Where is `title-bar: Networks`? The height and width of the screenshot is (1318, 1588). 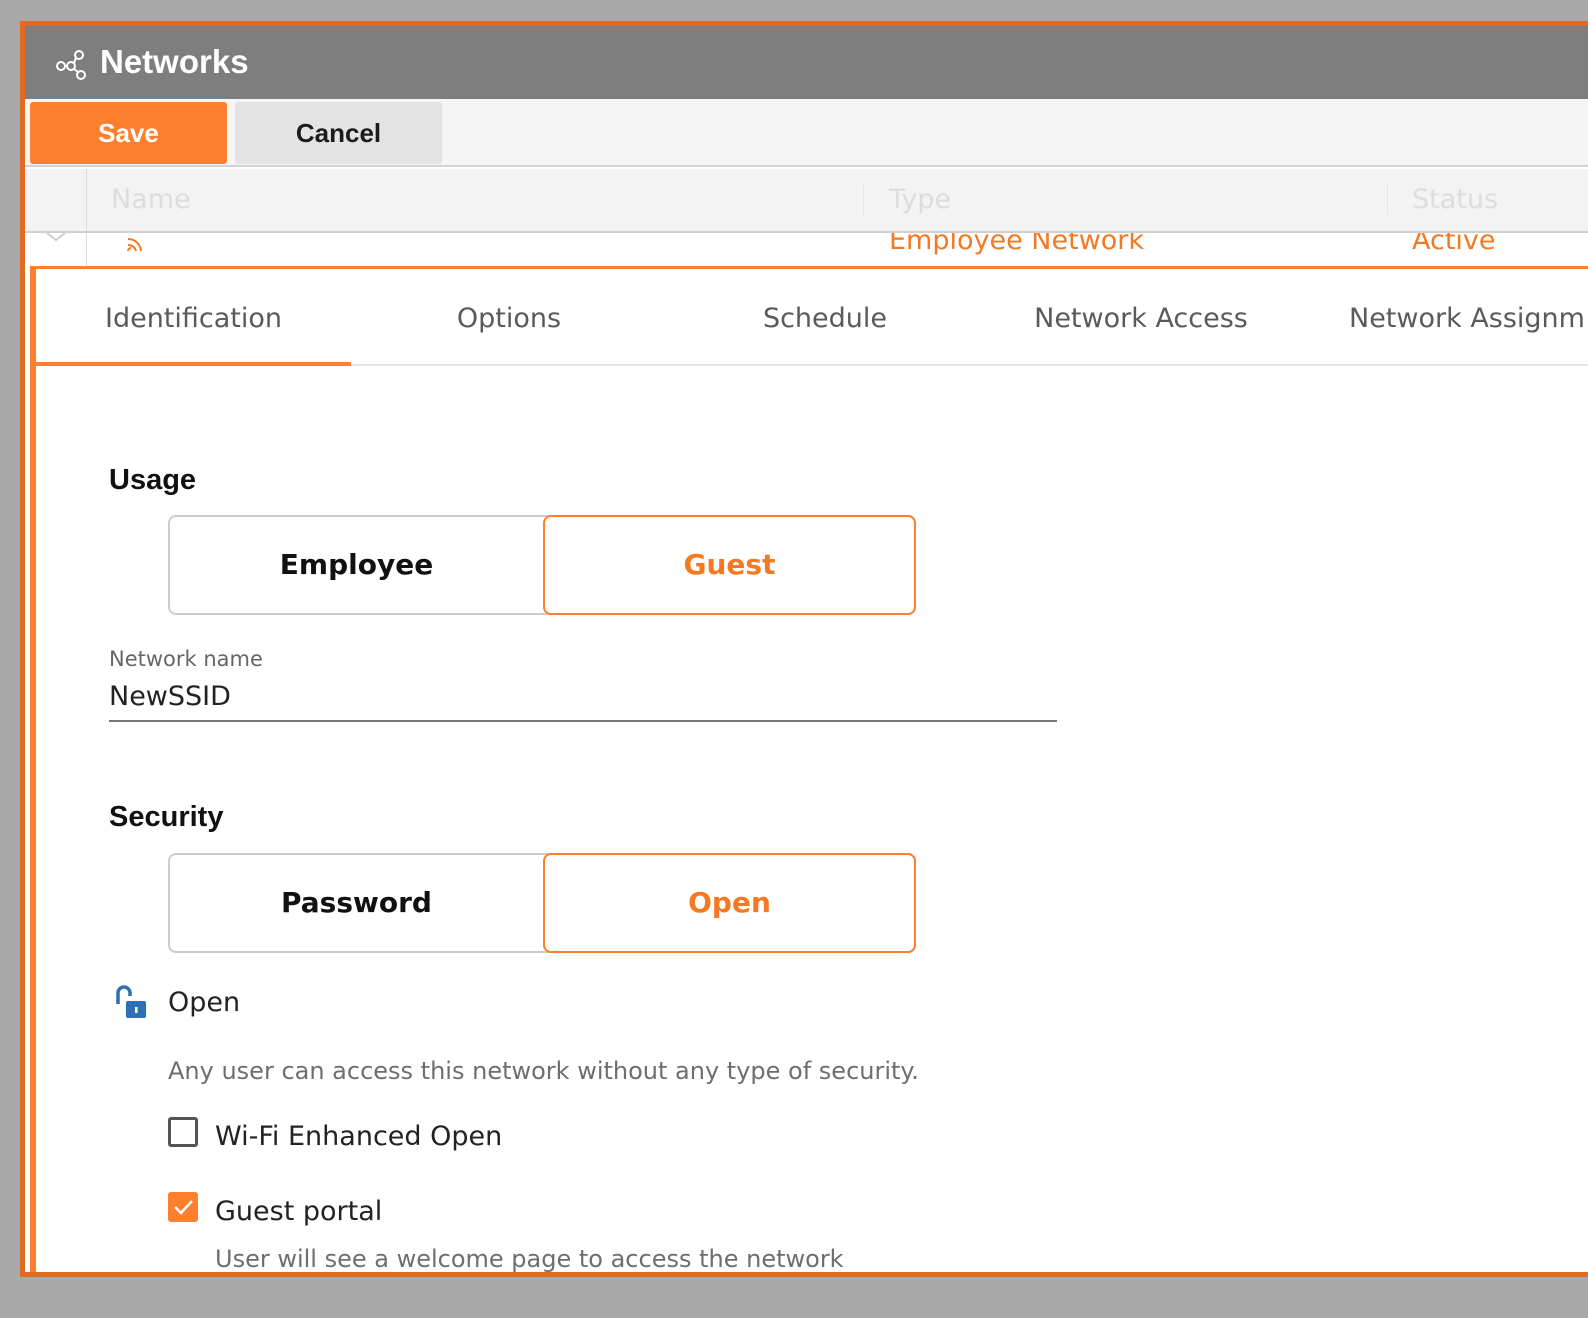
title-bar: Networks is located at coordinates (806, 62).